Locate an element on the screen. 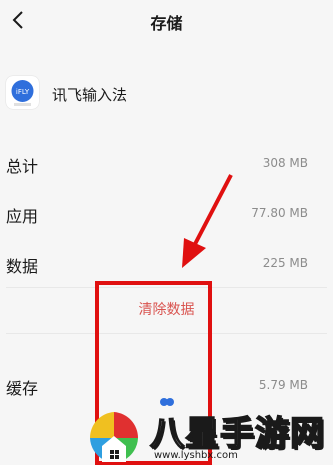  top-bar: 存储 is located at coordinates (166, 20).